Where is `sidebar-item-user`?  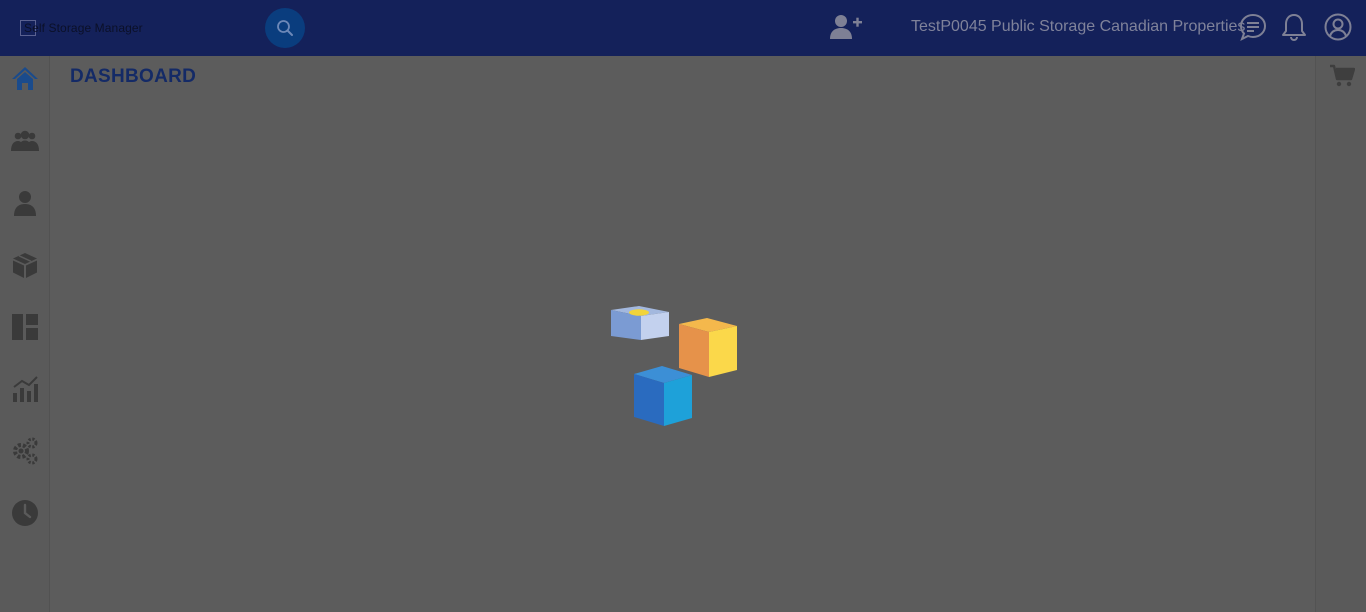 sidebar-item-user is located at coordinates (25, 203).